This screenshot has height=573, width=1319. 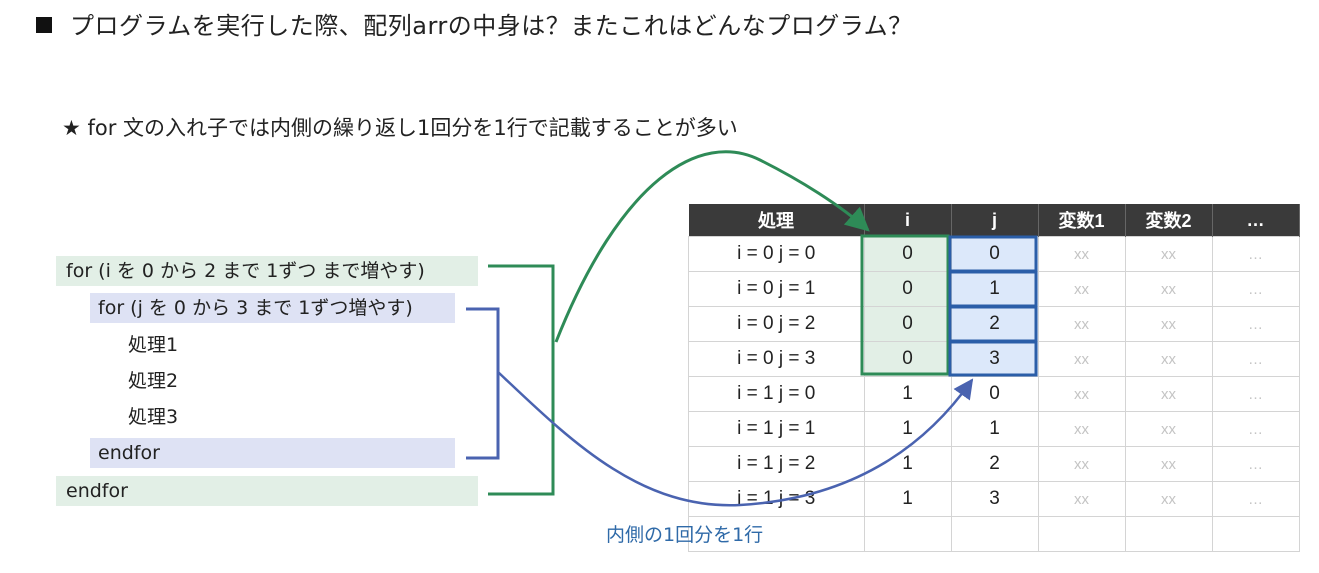 What do you see at coordinates (153, 345) in the screenshot?
I see `body-line-1: 処理1` at bounding box center [153, 345].